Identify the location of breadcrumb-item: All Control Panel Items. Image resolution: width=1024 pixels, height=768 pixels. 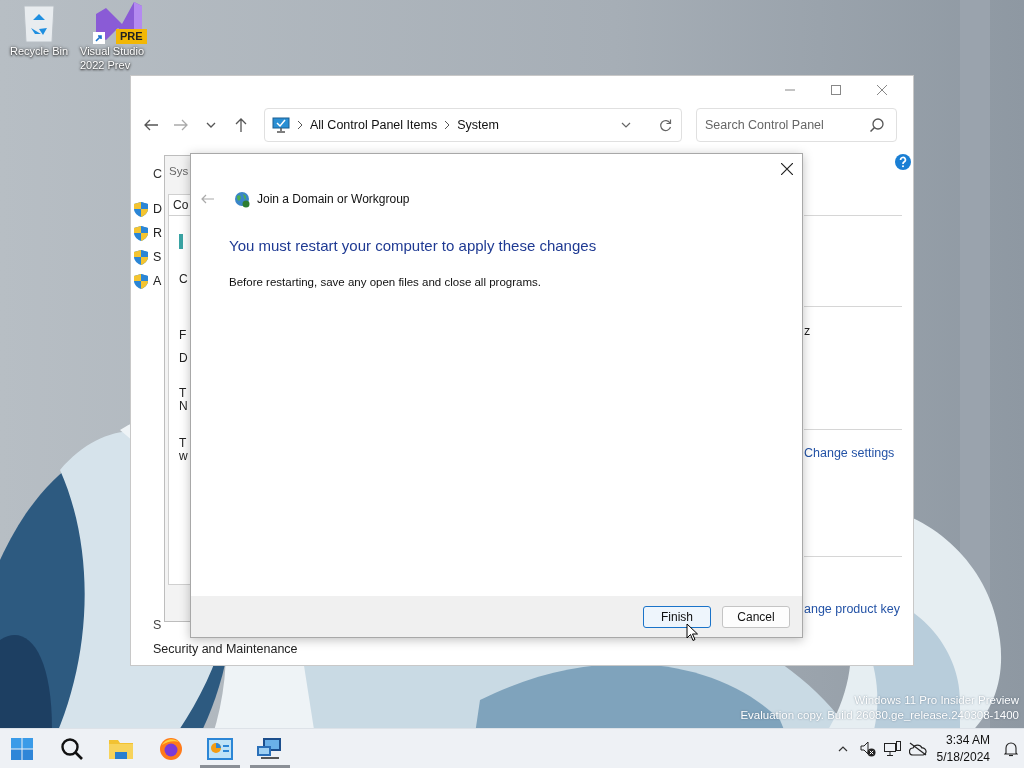
(374, 125).